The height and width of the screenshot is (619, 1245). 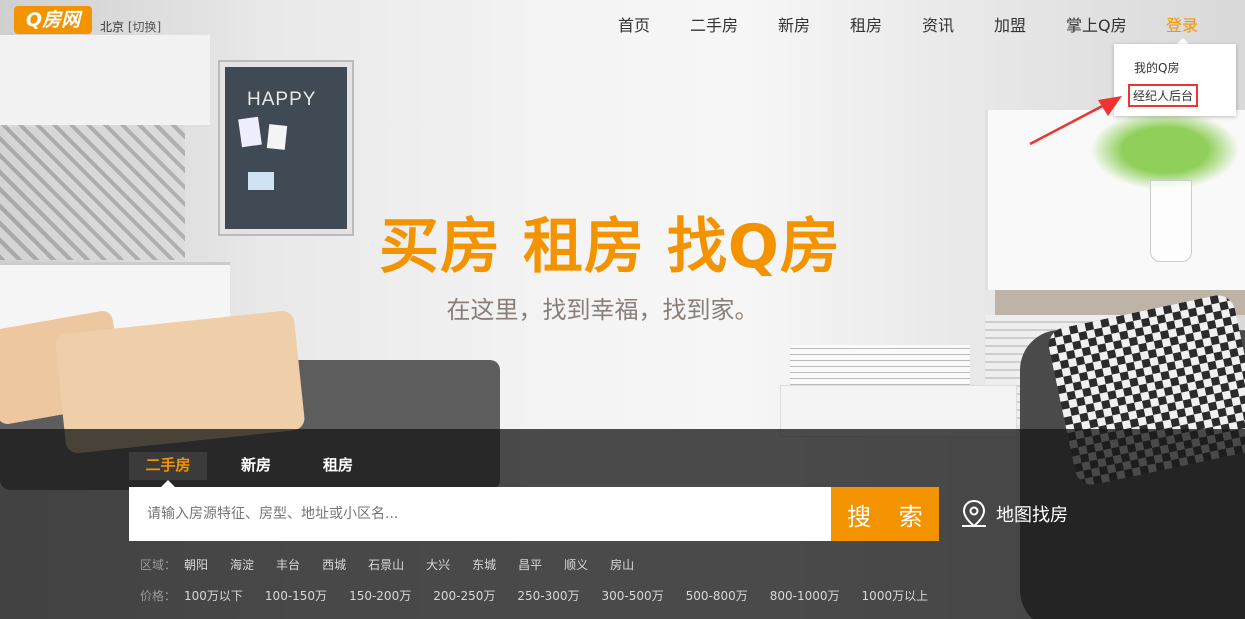 I want to click on area-option: 石景山, so click(x=386, y=565).